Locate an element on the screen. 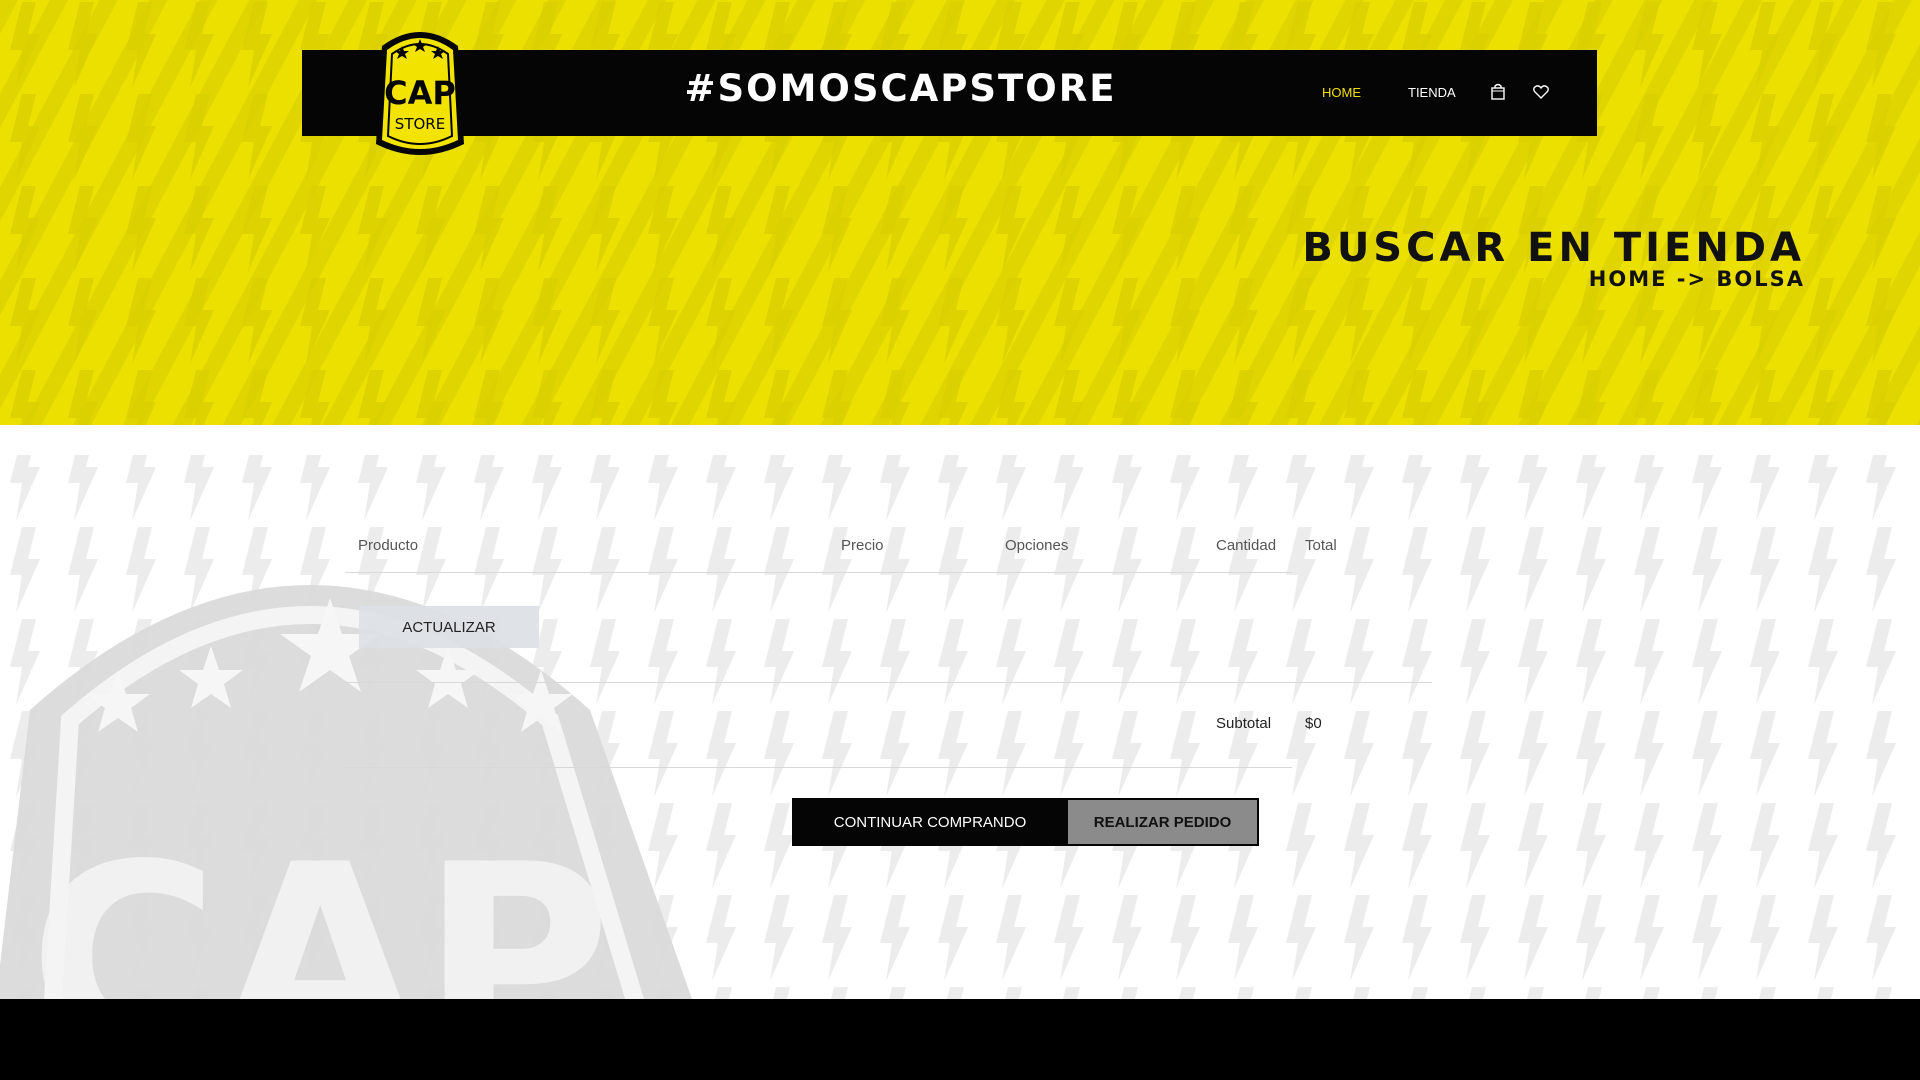  footer is located at coordinates (960, 1039).